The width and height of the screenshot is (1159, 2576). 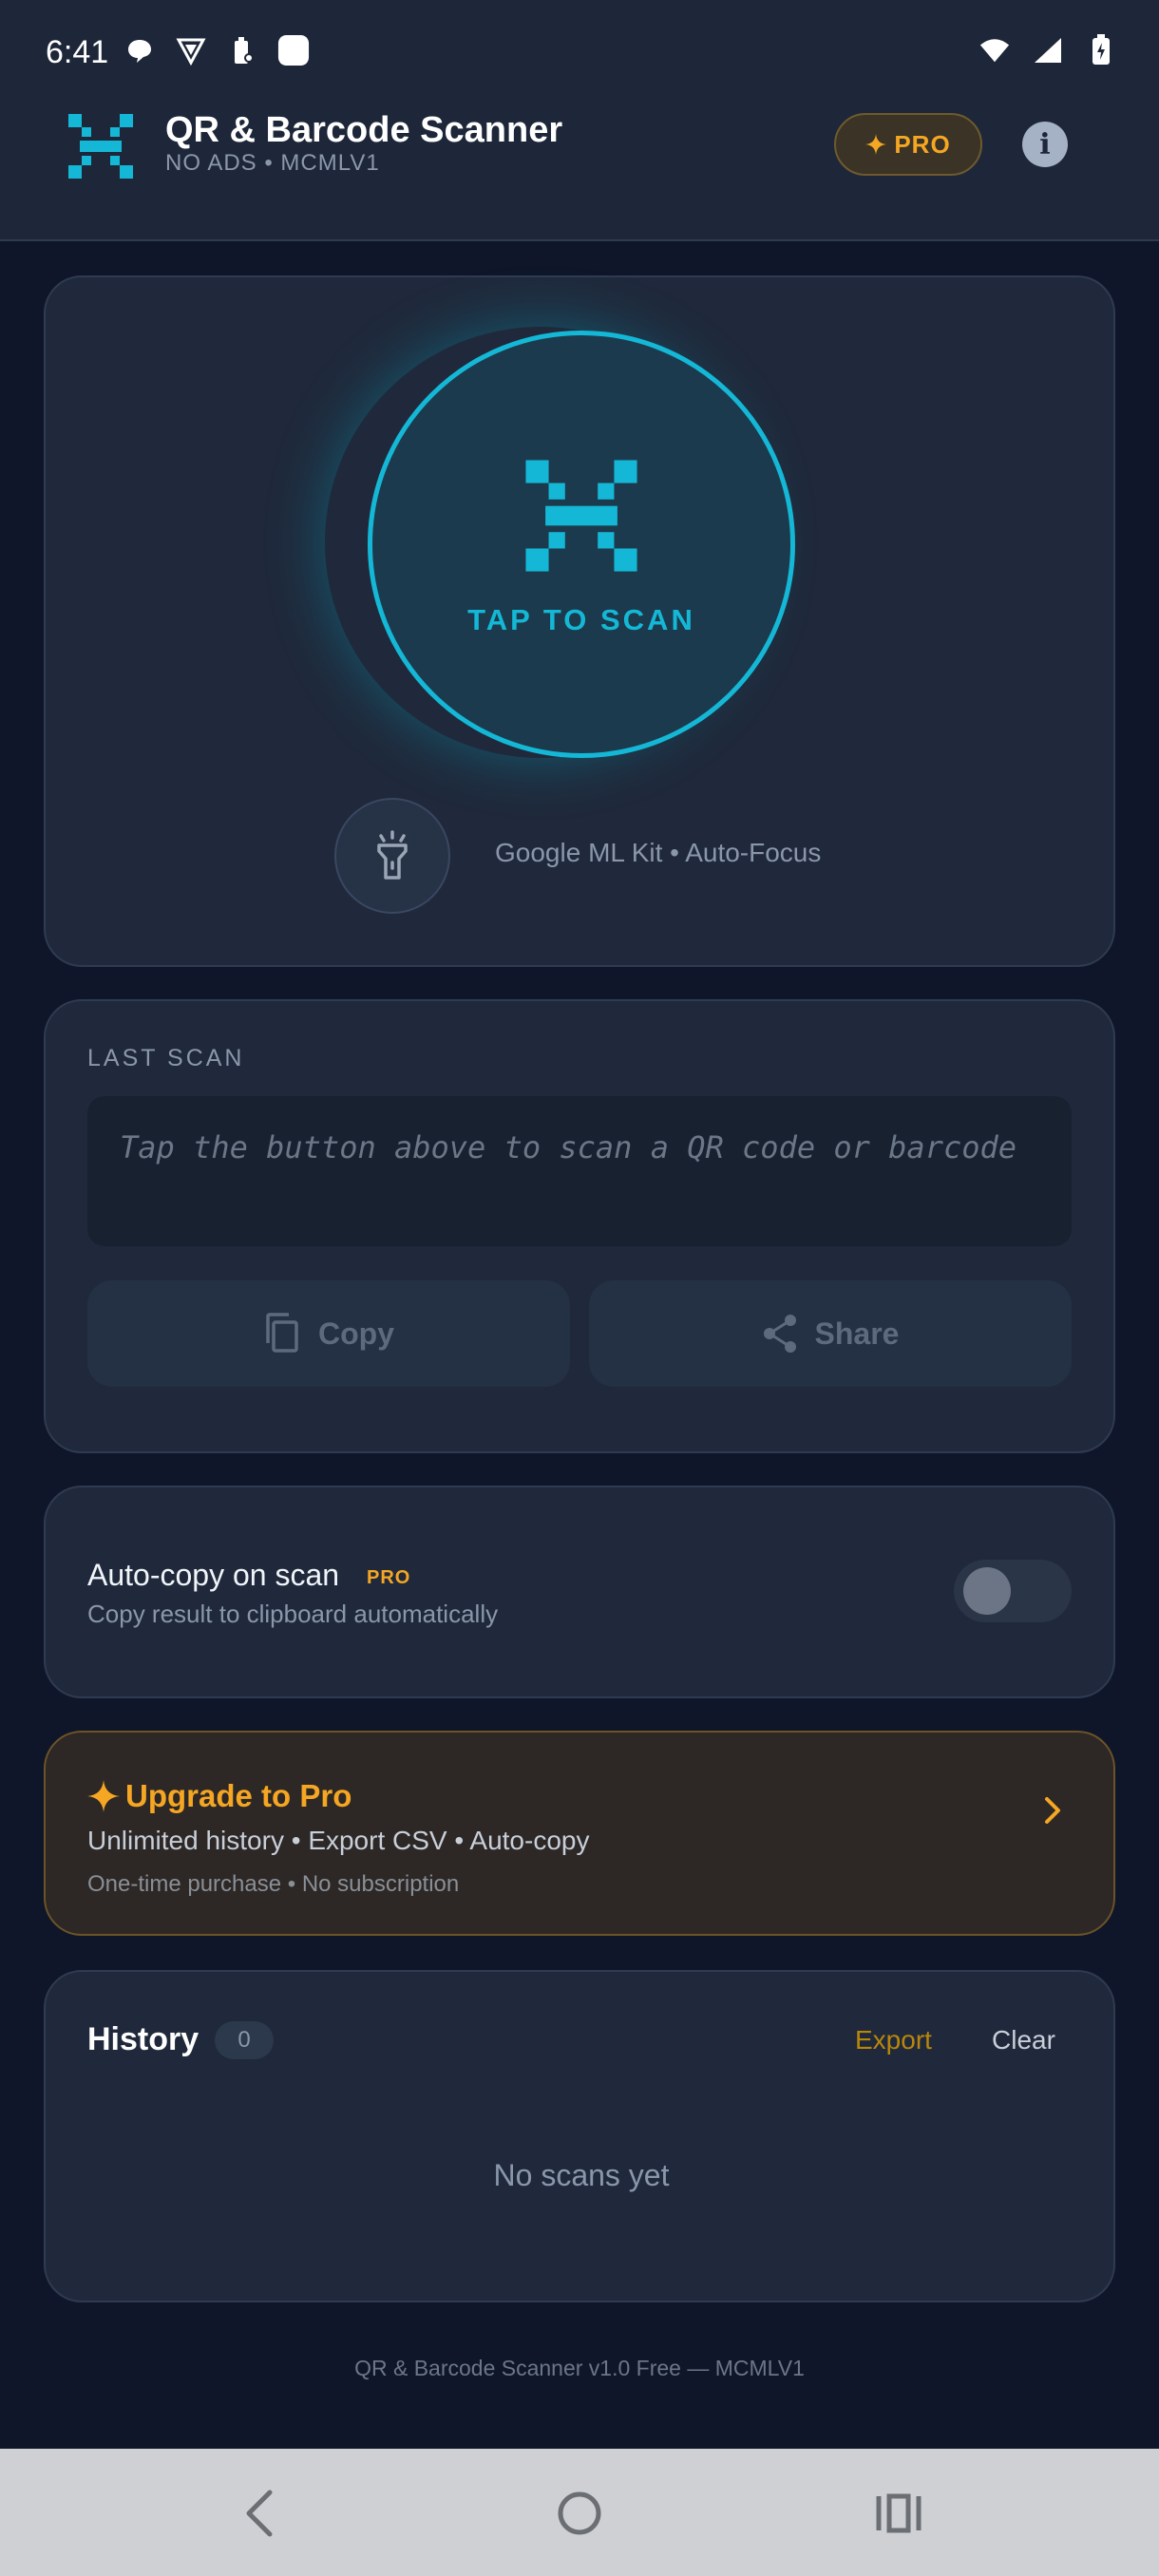 What do you see at coordinates (273, 1884) in the screenshot?
I see `upgrade-note: One-time purchase • No subscription` at bounding box center [273, 1884].